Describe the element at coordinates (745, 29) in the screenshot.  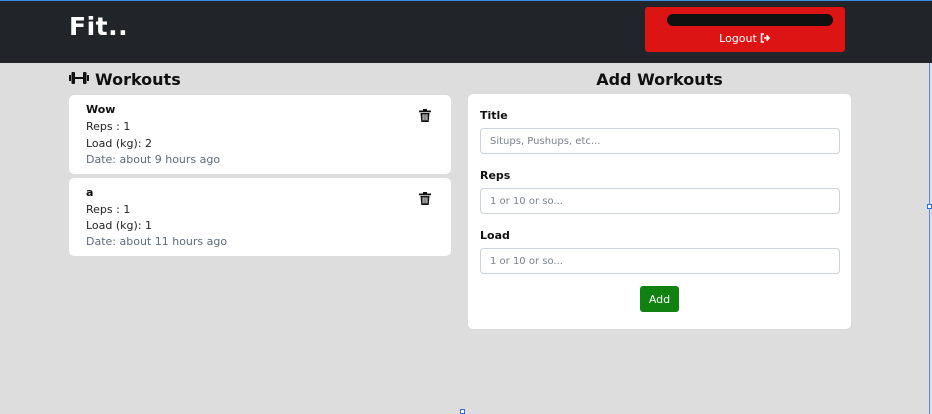
I see `user-box: Logout` at that location.